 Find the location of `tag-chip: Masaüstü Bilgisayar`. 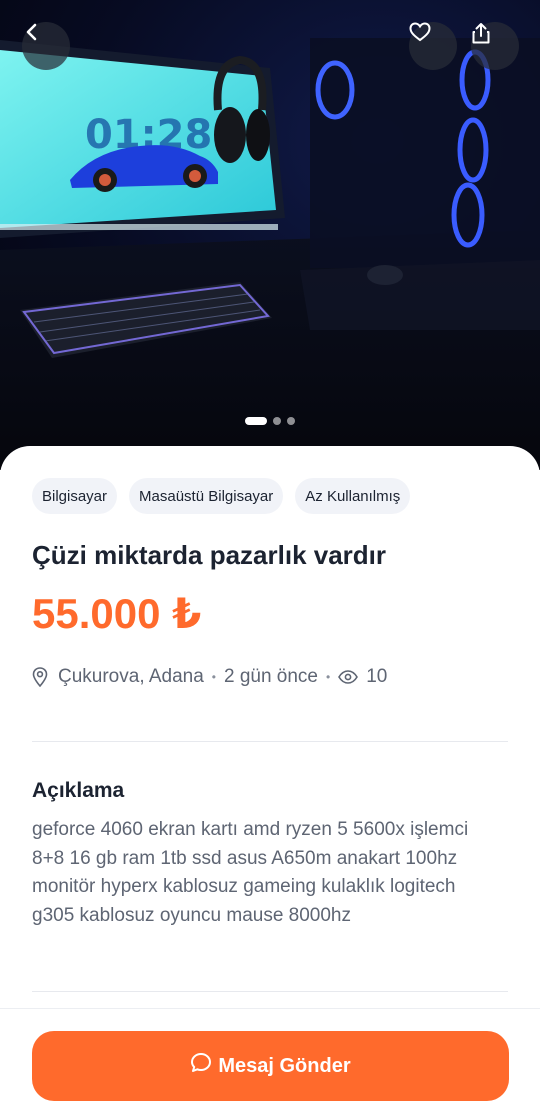

tag-chip: Masaüstü Bilgisayar is located at coordinates (206, 496).